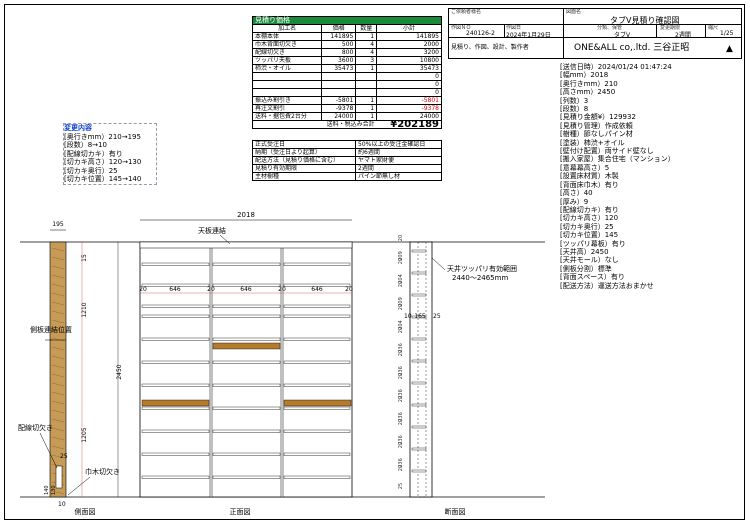 The height and width of the screenshot is (525, 750). Describe the element at coordinates (102, 471) in the screenshot. I see `baseboard-label: 巾木切欠き` at that location.